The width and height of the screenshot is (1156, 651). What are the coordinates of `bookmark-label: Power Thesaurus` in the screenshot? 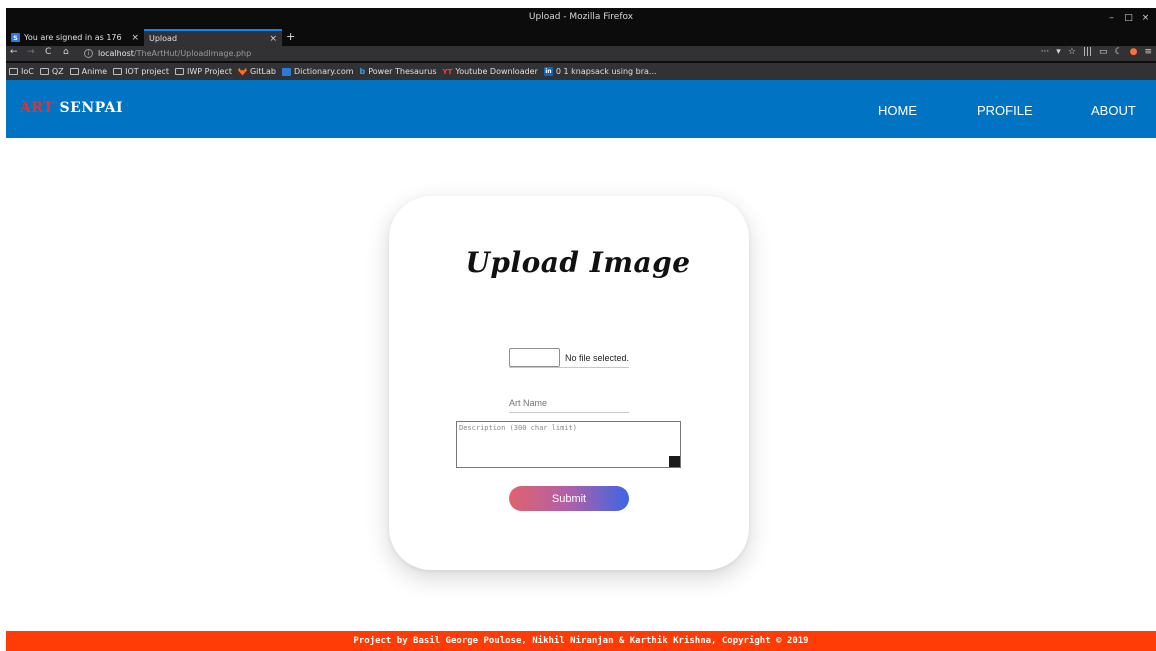 It's located at (402, 71).